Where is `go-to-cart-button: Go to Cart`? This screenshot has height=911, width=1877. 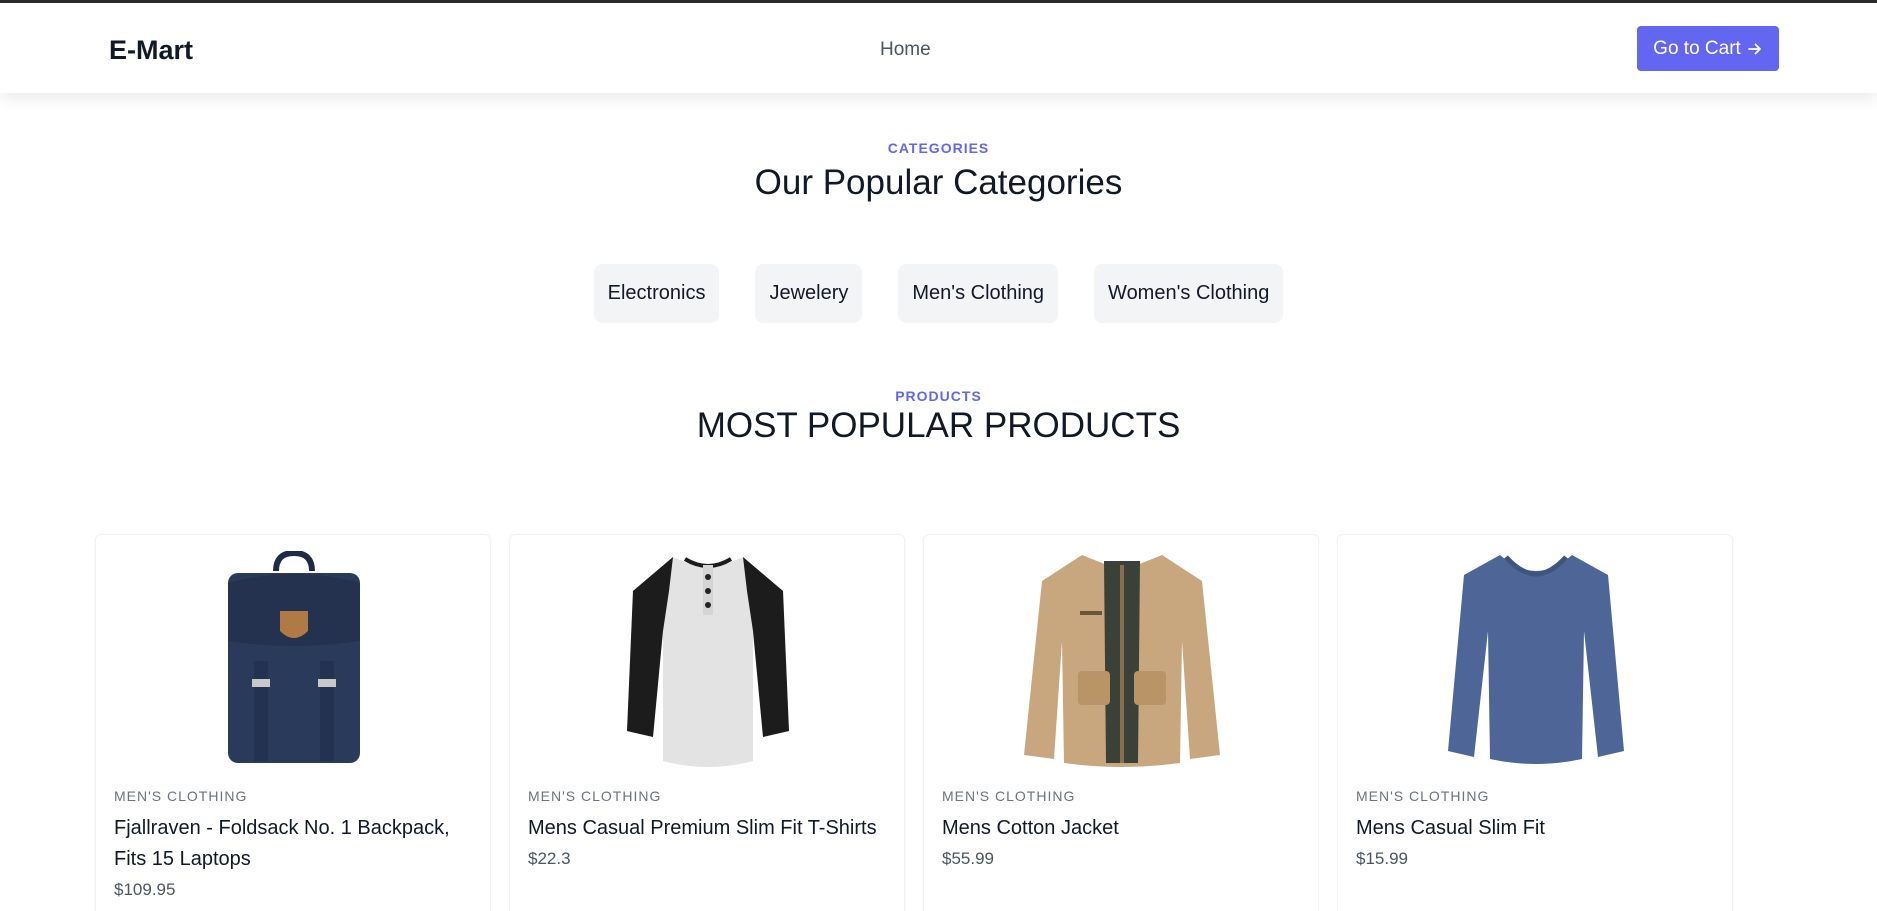 go-to-cart-button: Go to Cart is located at coordinates (1708, 48).